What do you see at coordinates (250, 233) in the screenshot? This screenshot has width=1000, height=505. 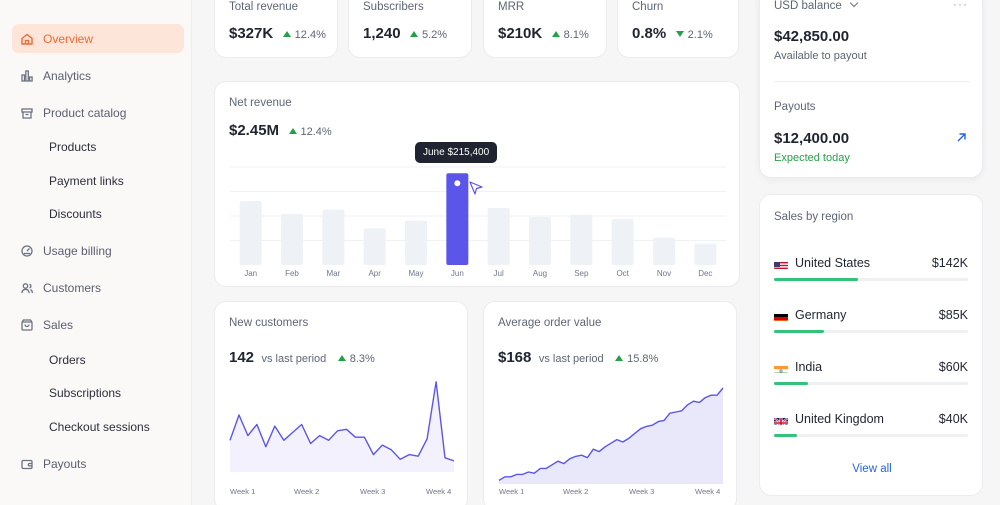 I see `bar-jan` at bounding box center [250, 233].